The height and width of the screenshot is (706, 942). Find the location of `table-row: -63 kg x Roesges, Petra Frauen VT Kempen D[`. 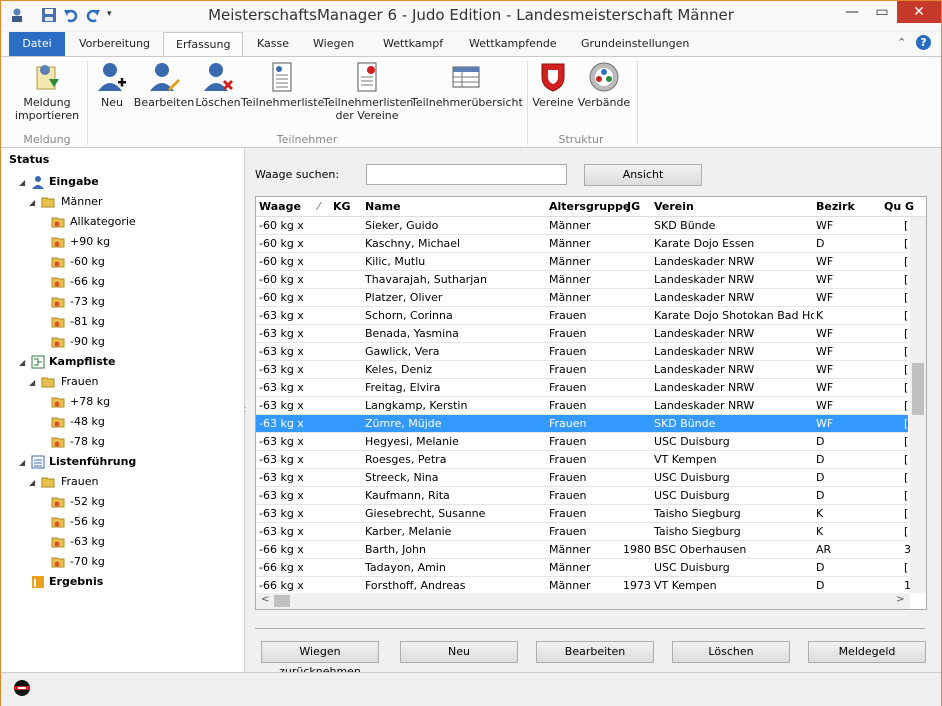

table-row: -63 kg x Roesges, Petra Frauen VT Kempen D[ is located at coordinates (582, 460).